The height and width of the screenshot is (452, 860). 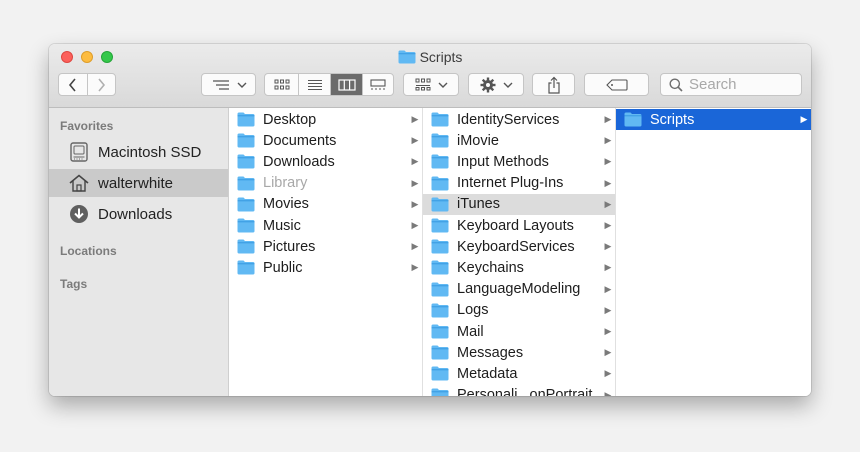 What do you see at coordinates (79, 183) in the screenshot?
I see `home-icon` at bounding box center [79, 183].